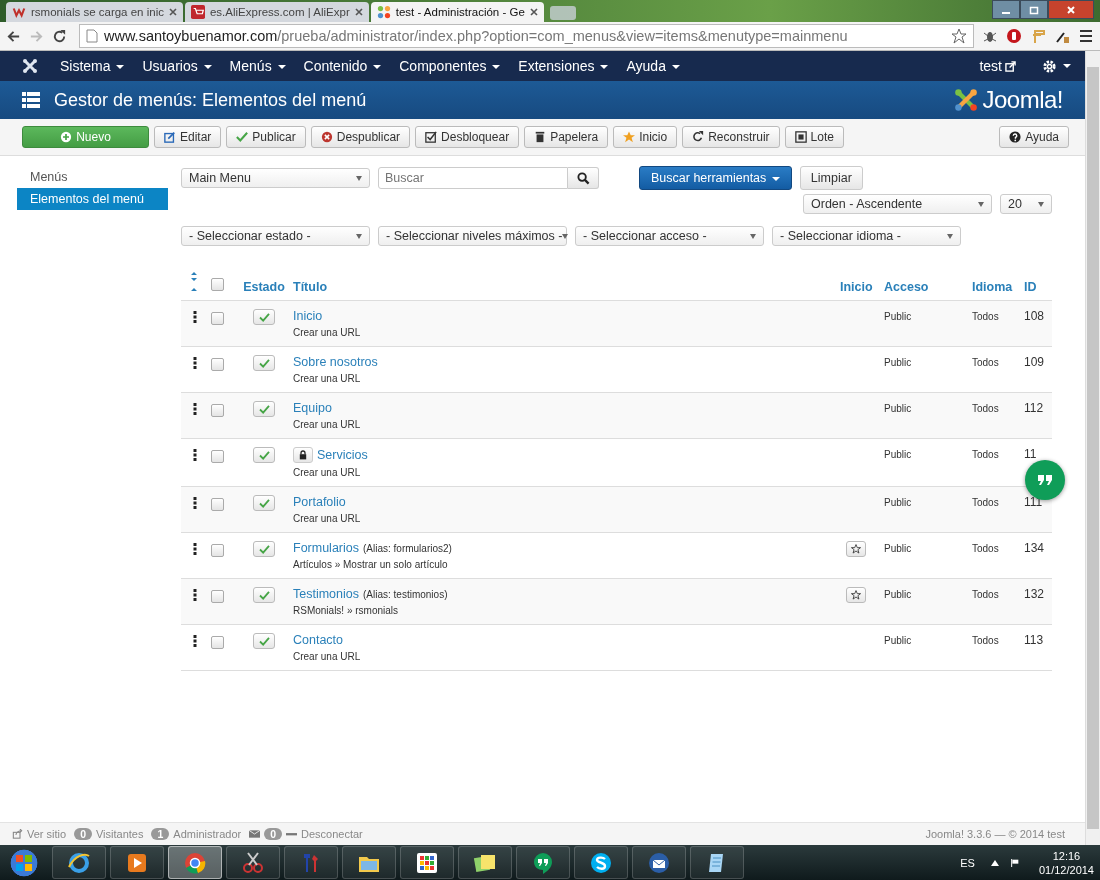  I want to click on nav-menu-item: Componentes, so click(450, 66).